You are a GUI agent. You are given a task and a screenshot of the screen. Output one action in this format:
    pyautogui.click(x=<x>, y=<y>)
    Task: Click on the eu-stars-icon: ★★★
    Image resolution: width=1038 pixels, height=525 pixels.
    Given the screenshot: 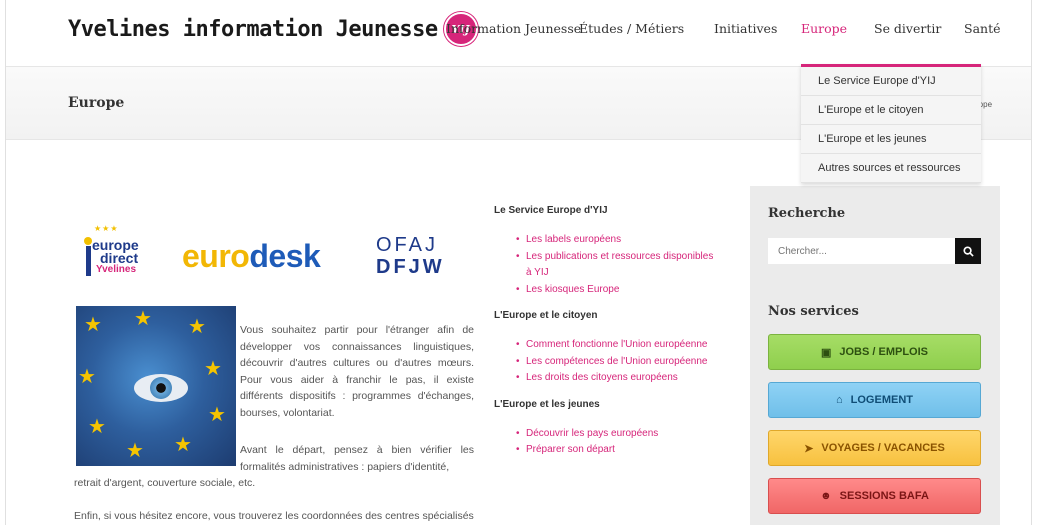 What is the action you would take?
    pyautogui.click(x=106, y=228)
    